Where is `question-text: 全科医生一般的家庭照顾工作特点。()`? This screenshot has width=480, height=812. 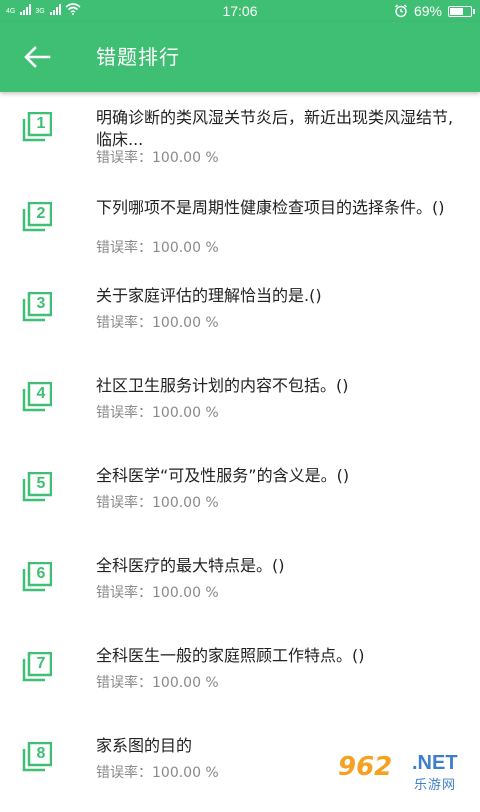
question-text: 全科医生一般的家庭照顾工作特点。() is located at coordinates (281, 656).